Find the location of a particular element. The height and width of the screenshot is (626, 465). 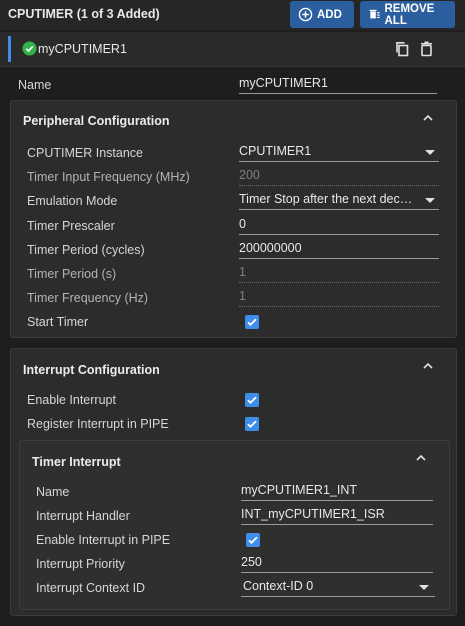

timer-input-freq-value: 200 is located at coordinates (339, 176).